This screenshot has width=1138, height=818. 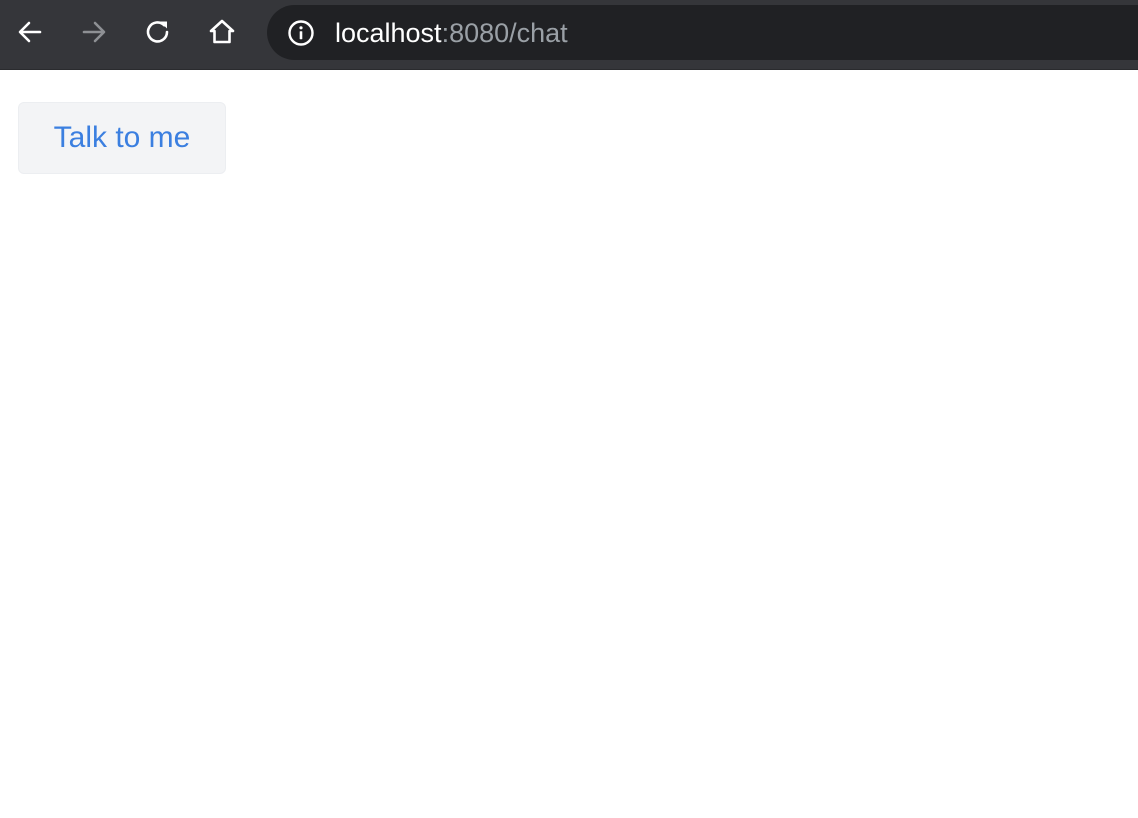 I want to click on address-bar: localhost:8080/chat, so click(x=702, y=32).